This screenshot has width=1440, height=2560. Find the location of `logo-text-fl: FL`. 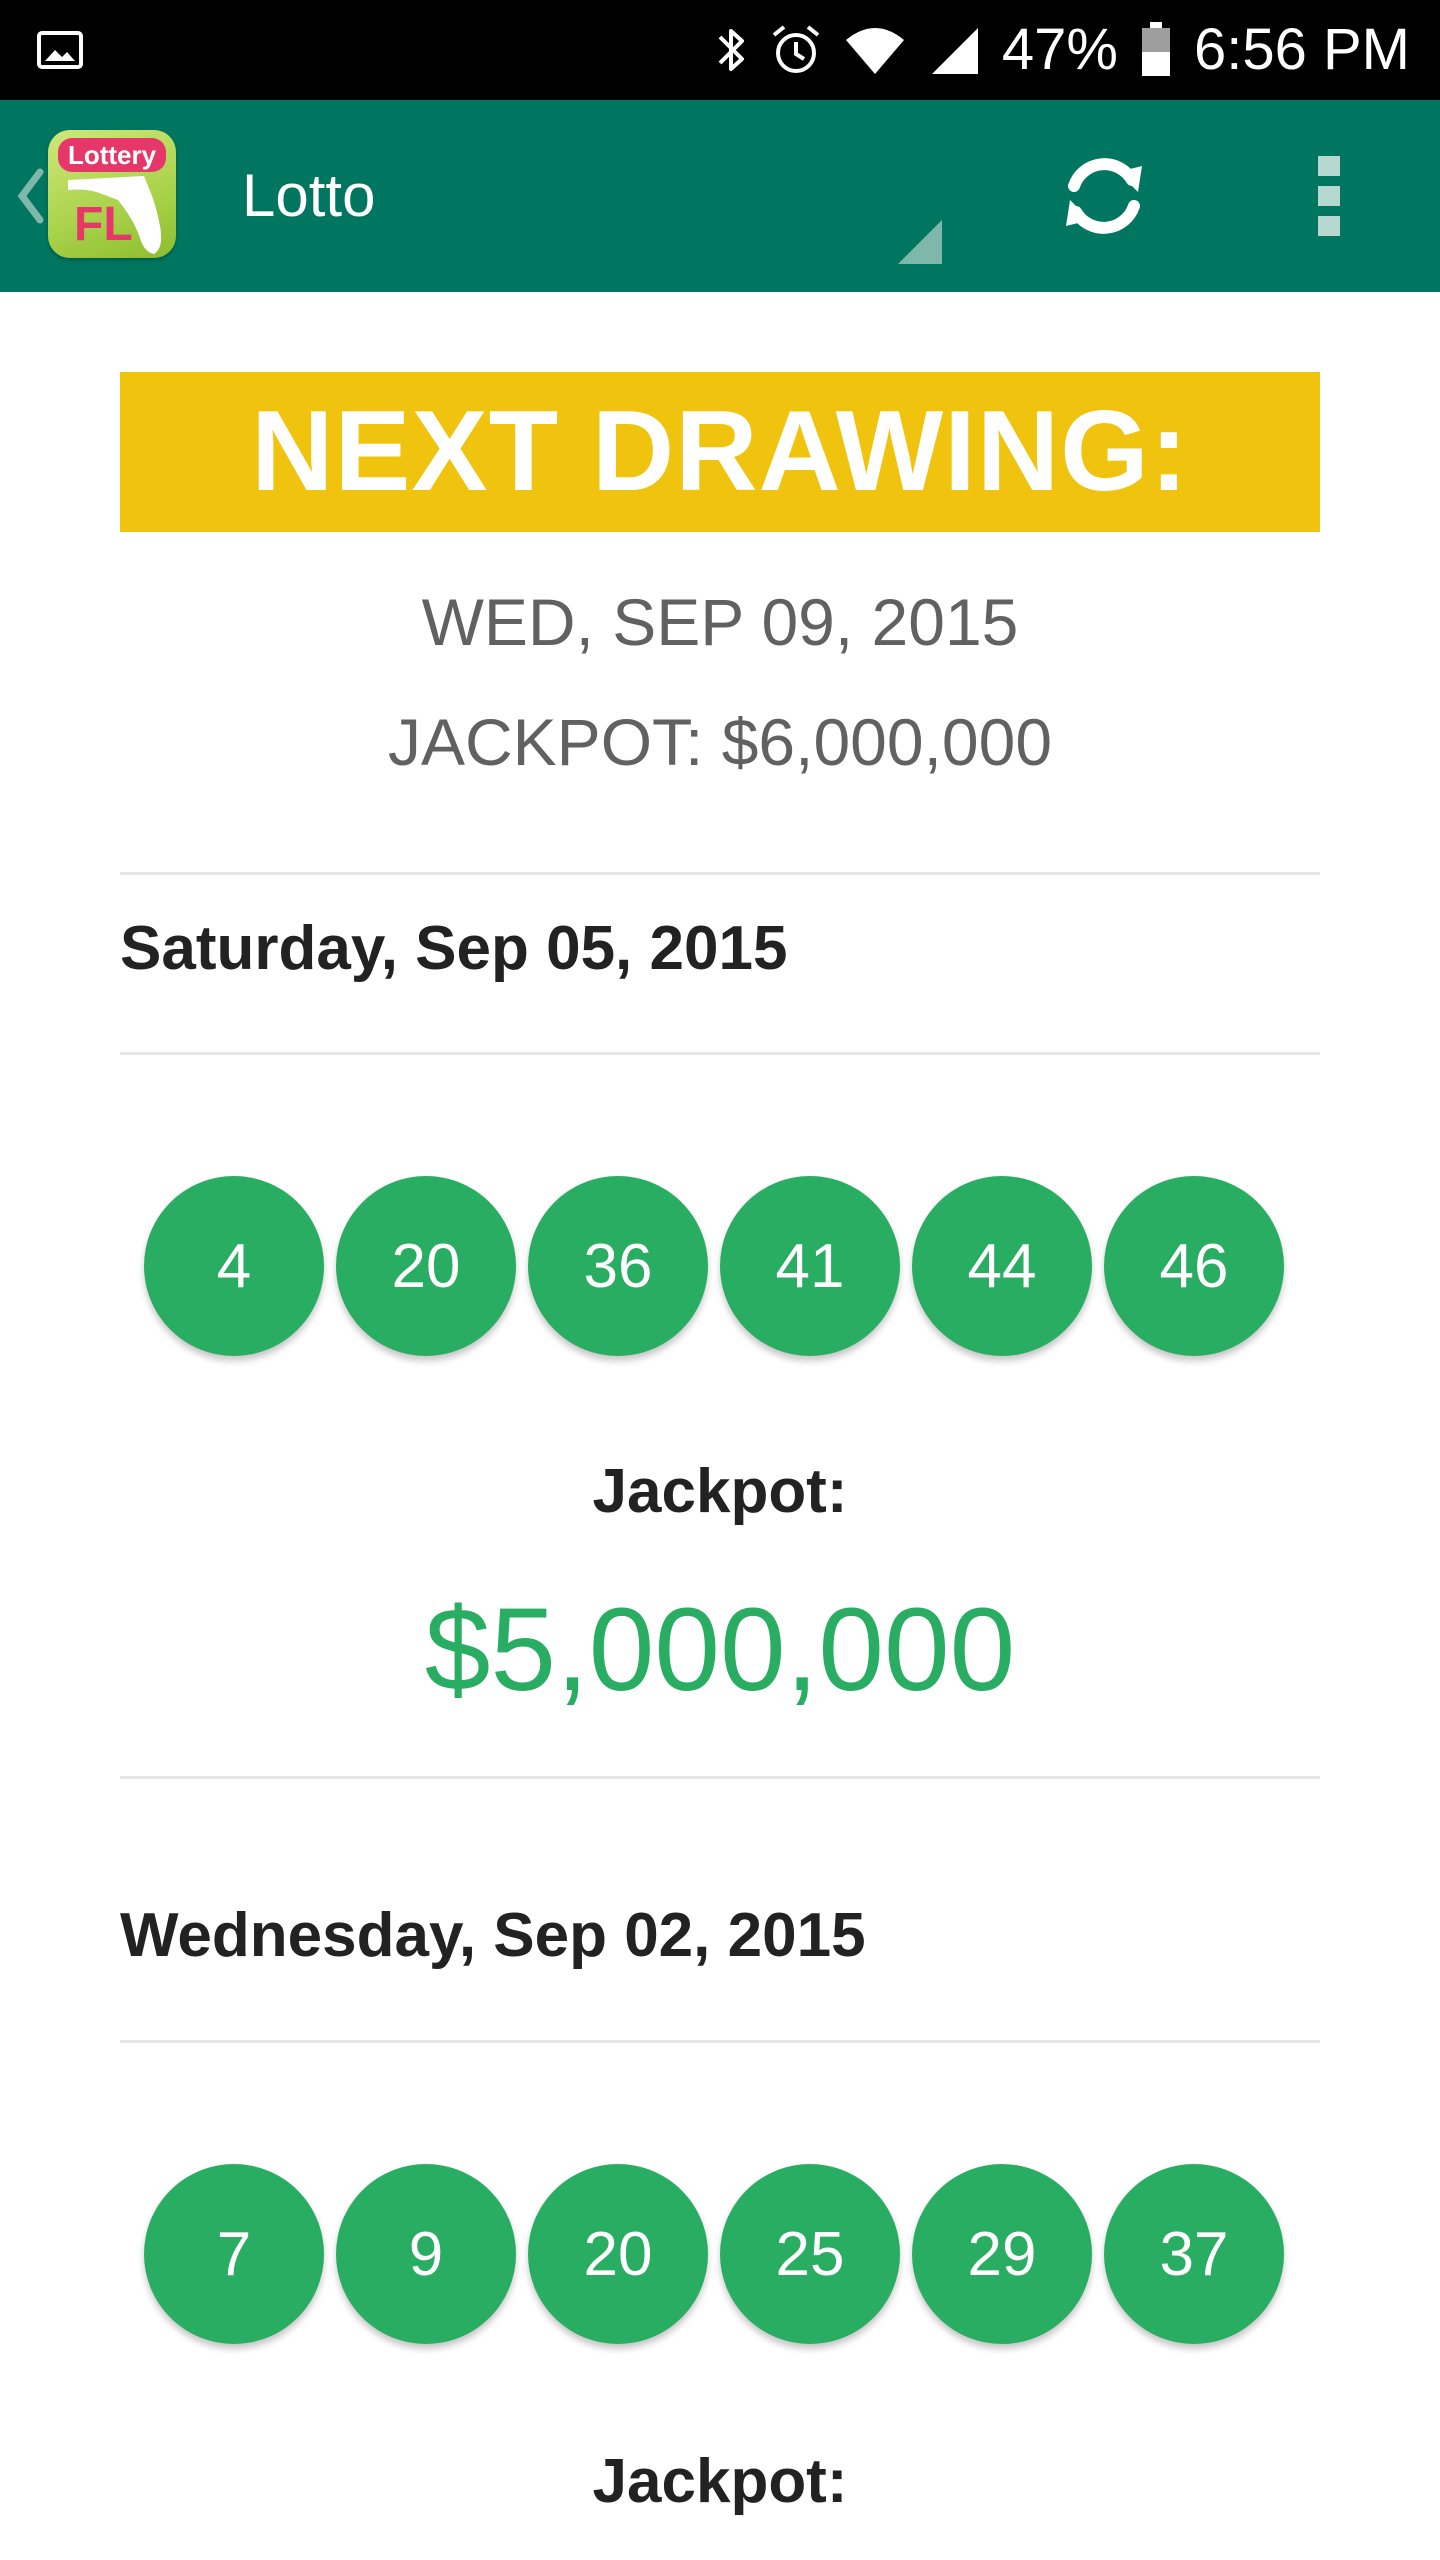

logo-text-fl: FL is located at coordinates (103, 224).